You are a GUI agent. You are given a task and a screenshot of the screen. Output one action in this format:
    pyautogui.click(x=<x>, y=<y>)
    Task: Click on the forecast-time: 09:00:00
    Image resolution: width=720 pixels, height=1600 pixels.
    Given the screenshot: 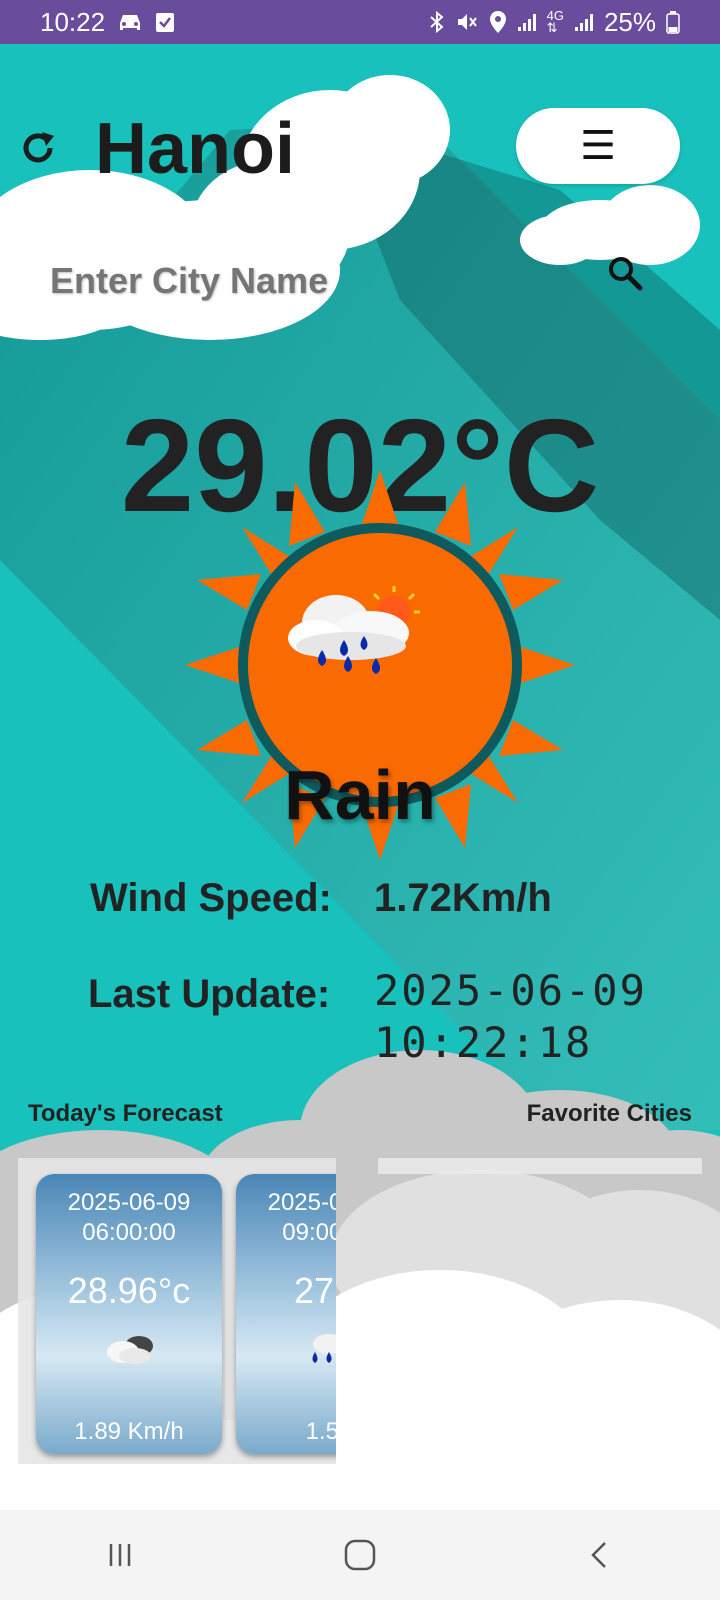 What is the action you would take?
    pyautogui.click(x=309, y=1232)
    